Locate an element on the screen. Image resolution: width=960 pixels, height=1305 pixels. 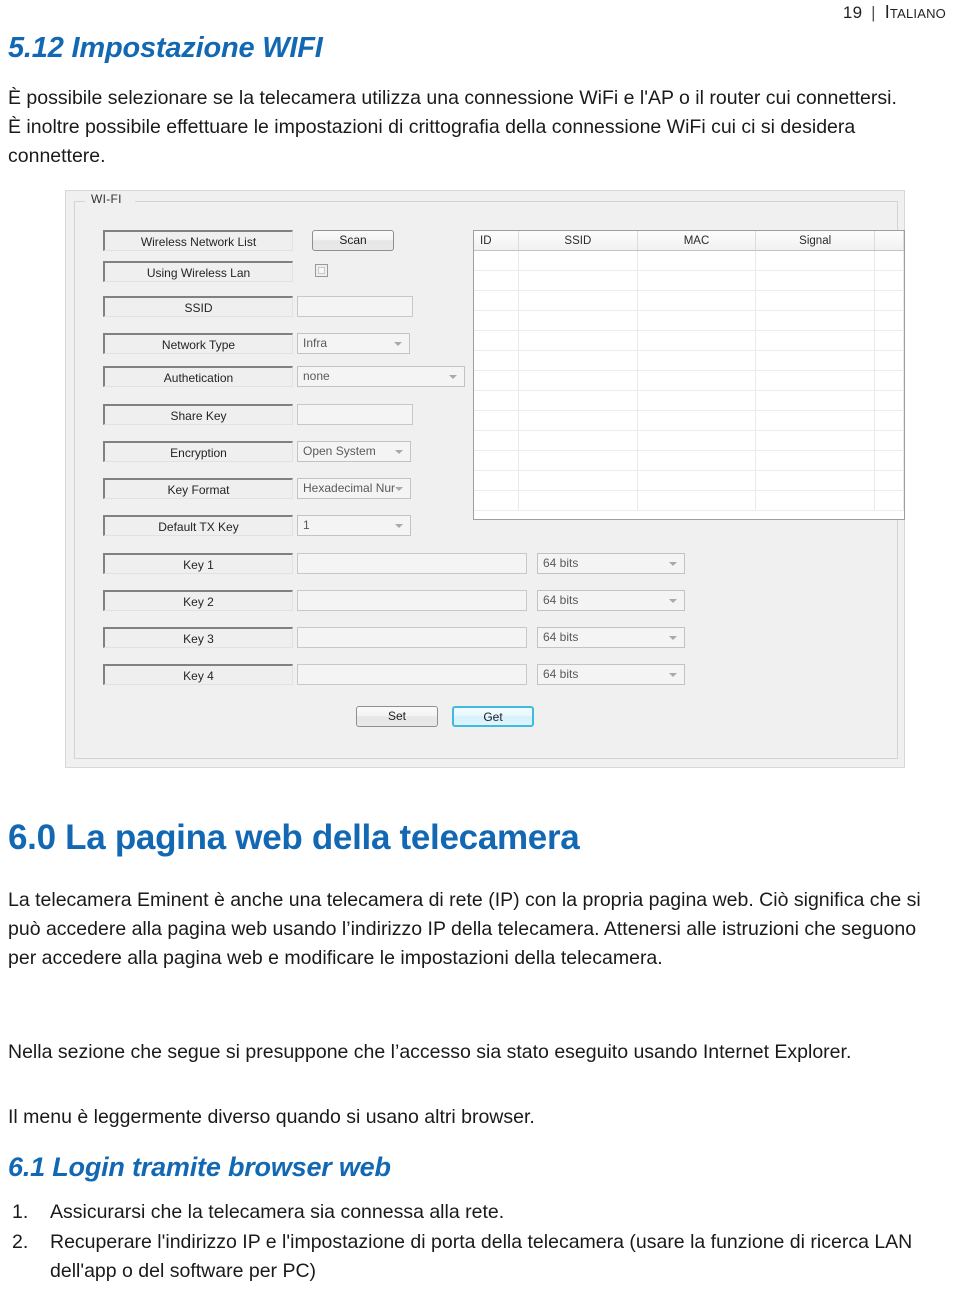
default-tx-key-combobox: 1 is located at coordinates (354, 525).